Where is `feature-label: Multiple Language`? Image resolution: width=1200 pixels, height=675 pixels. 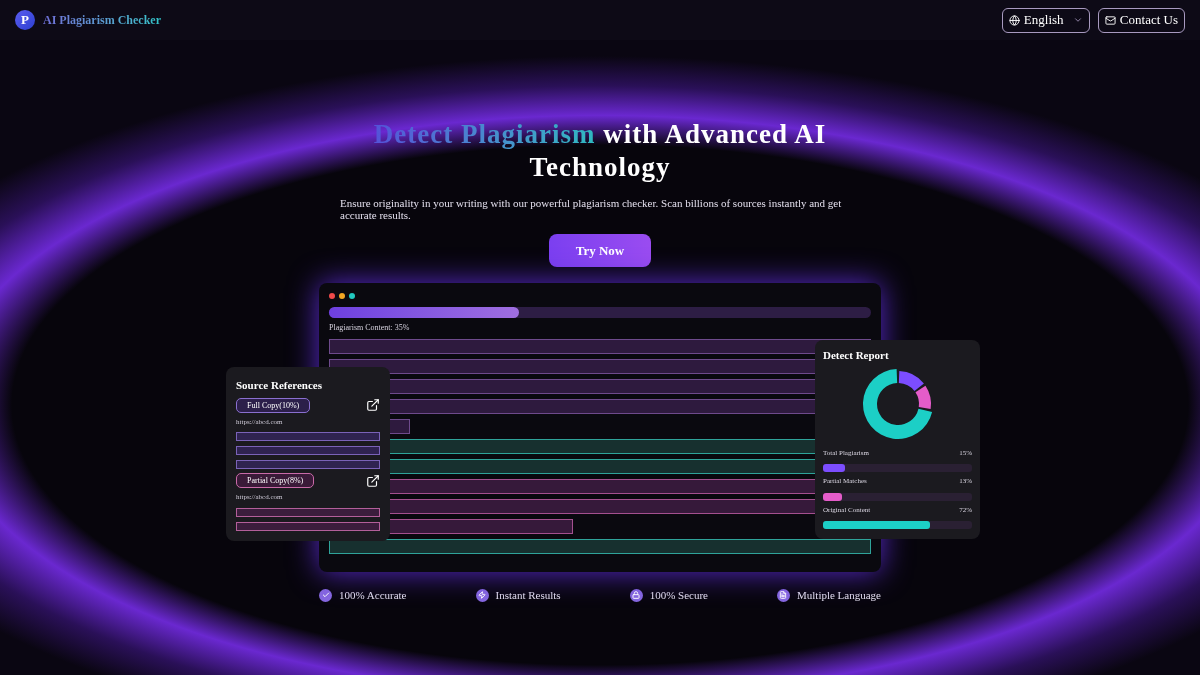
feature-label: Multiple Language is located at coordinates (839, 595).